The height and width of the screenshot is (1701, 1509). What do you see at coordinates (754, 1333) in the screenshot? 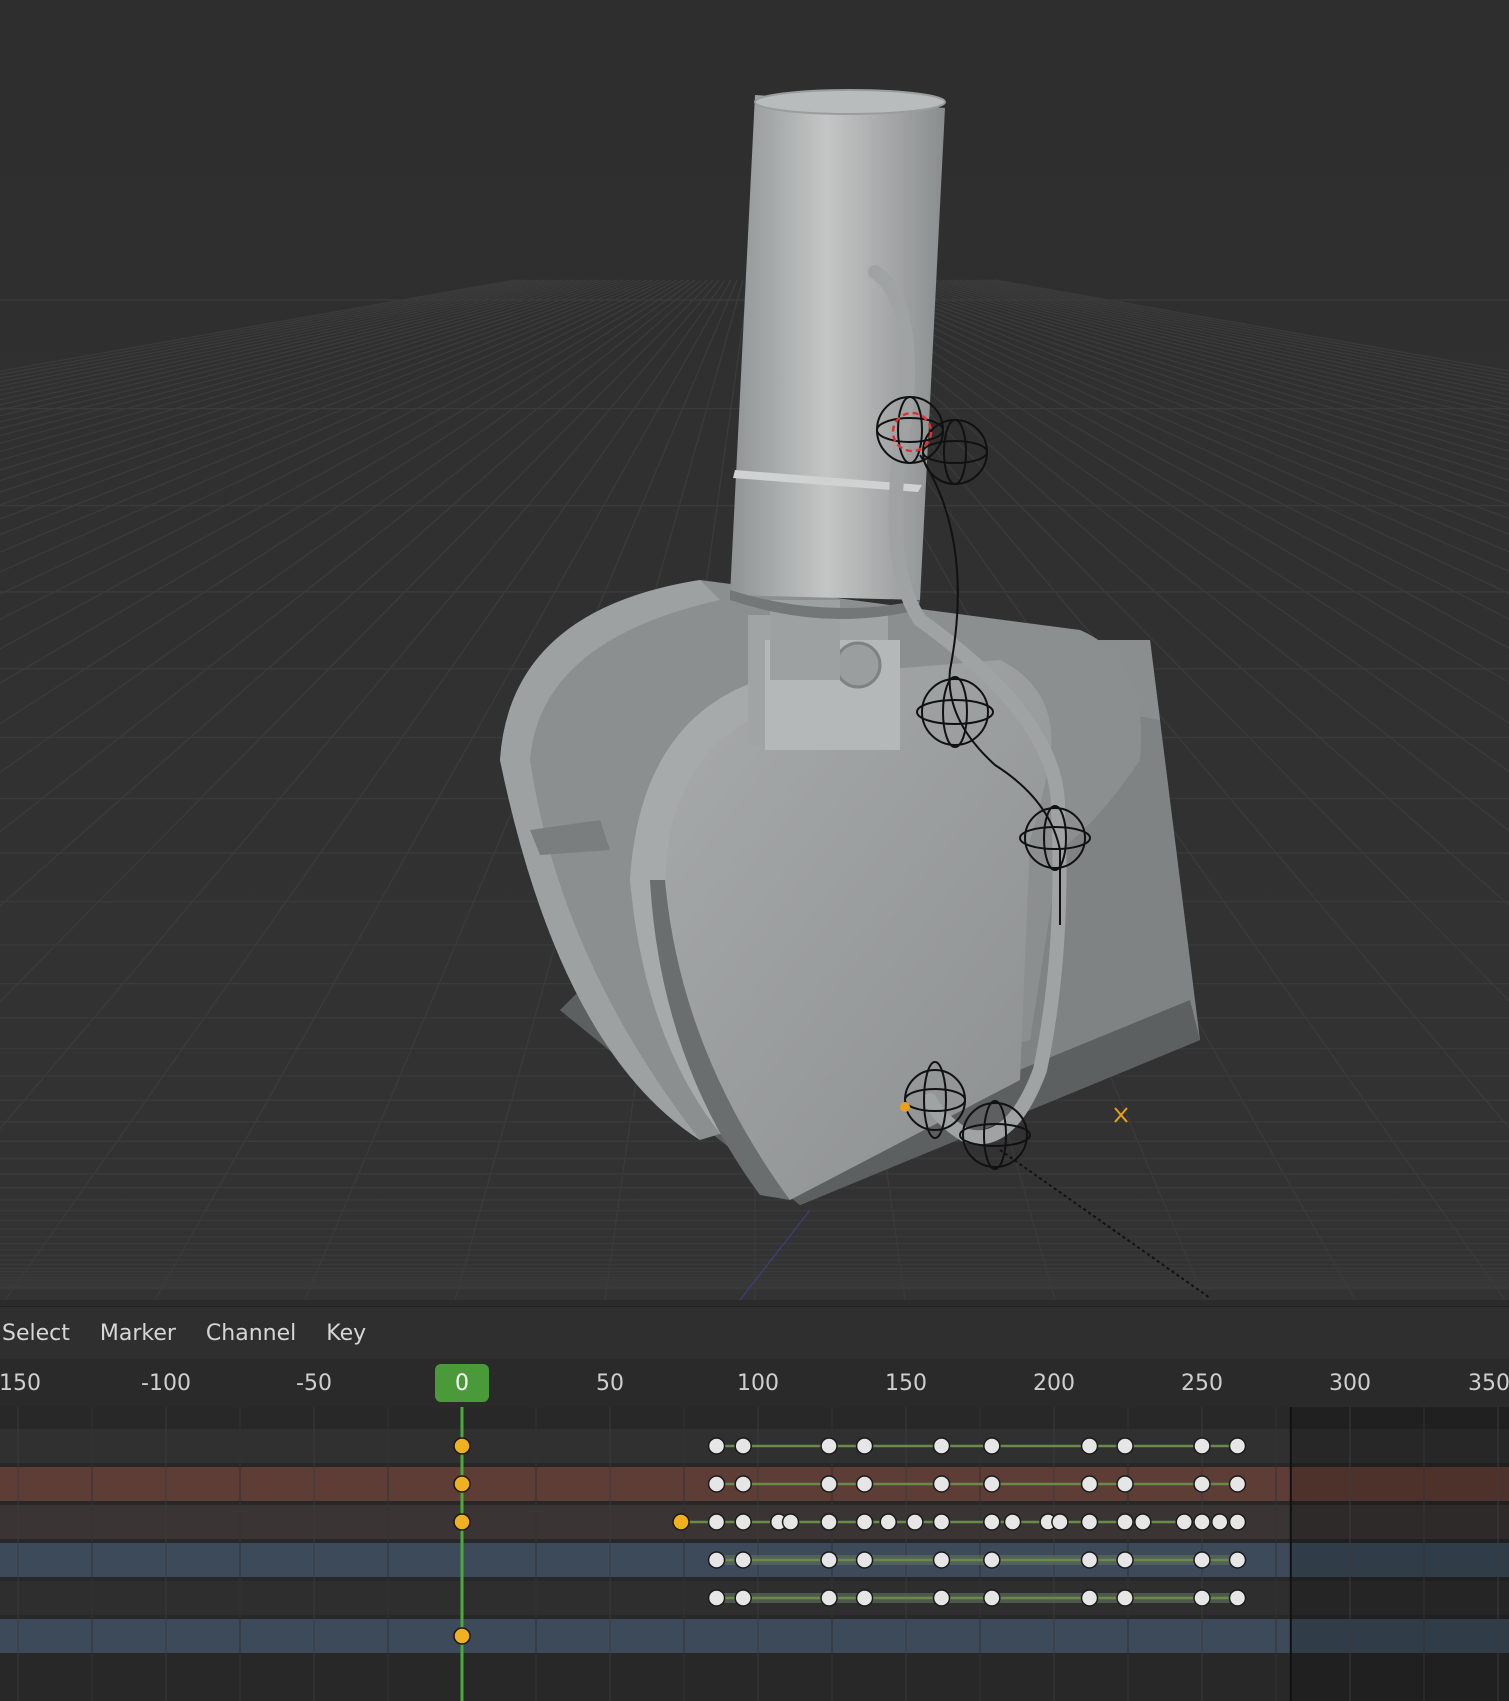
I see `dopesheet-menubar: Select Marker Channel Key` at bounding box center [754, 1333].